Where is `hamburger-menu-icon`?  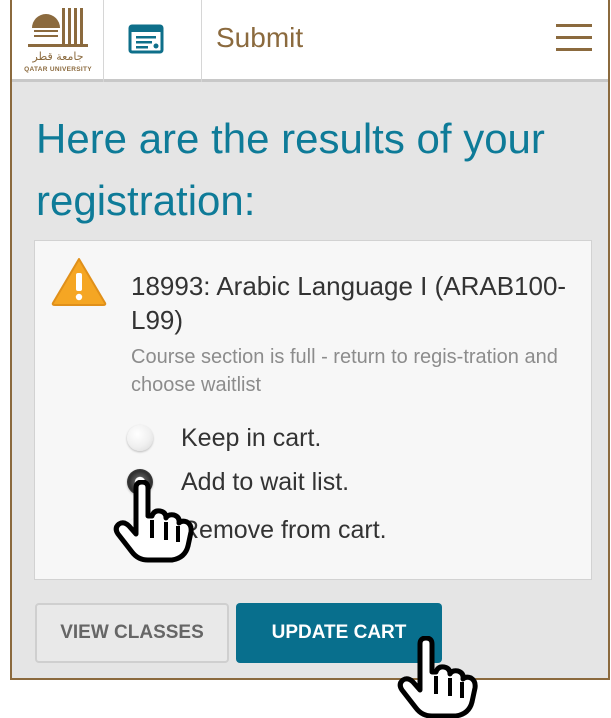
hamburger-menu-icon is located at coordinates (575, 39).